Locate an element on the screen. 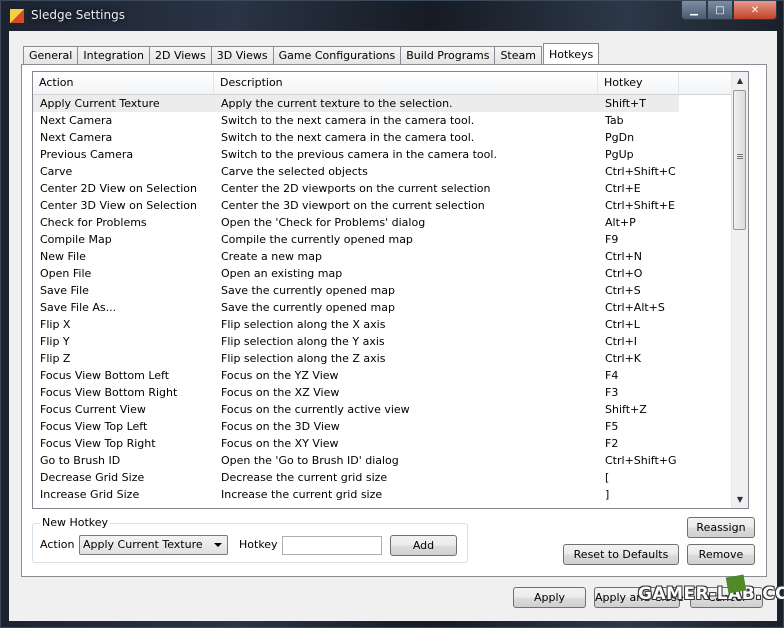  scroll-thumb is located at coordinates (739, 160).